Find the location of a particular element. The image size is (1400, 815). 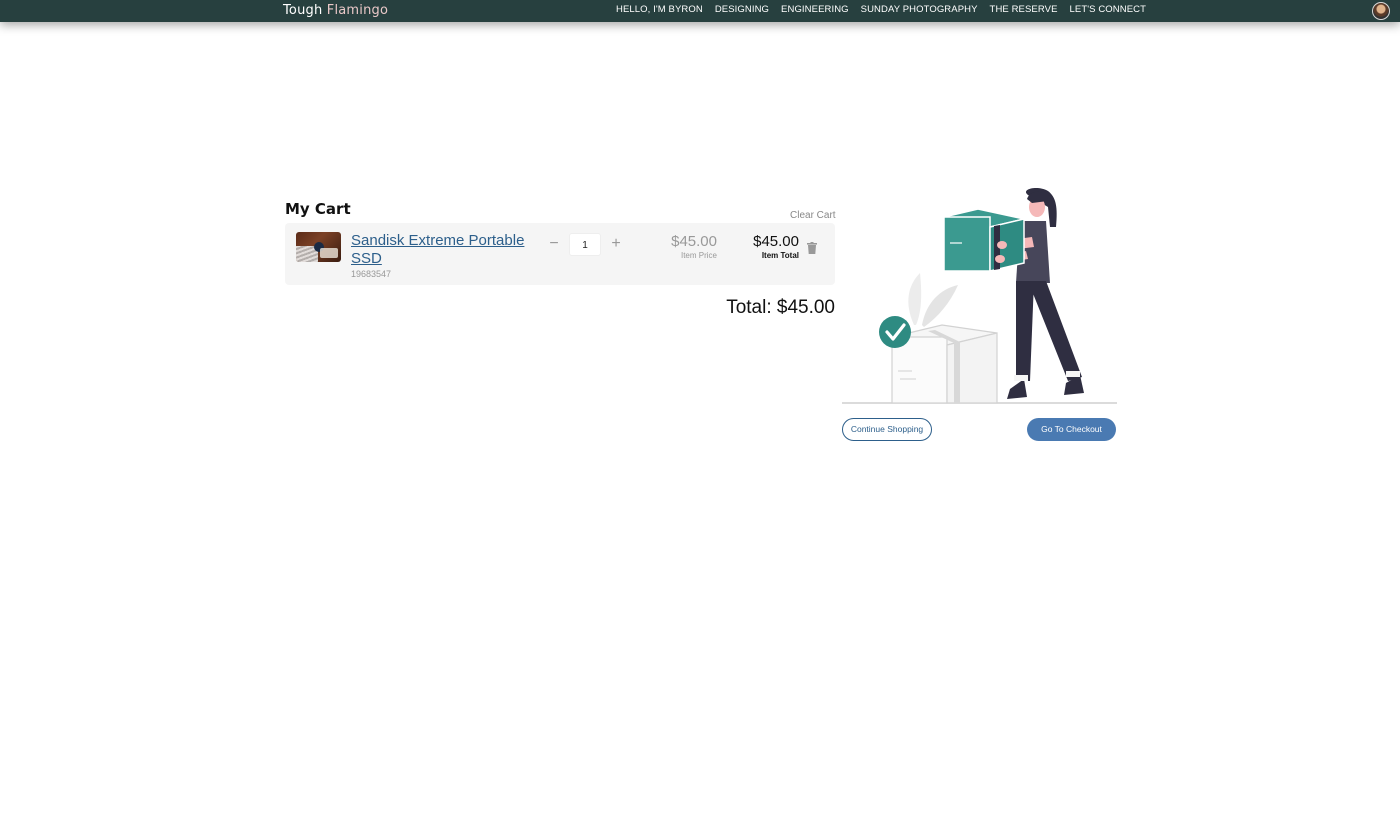

item-price: $45.00 is located at coordinates (694, 241).